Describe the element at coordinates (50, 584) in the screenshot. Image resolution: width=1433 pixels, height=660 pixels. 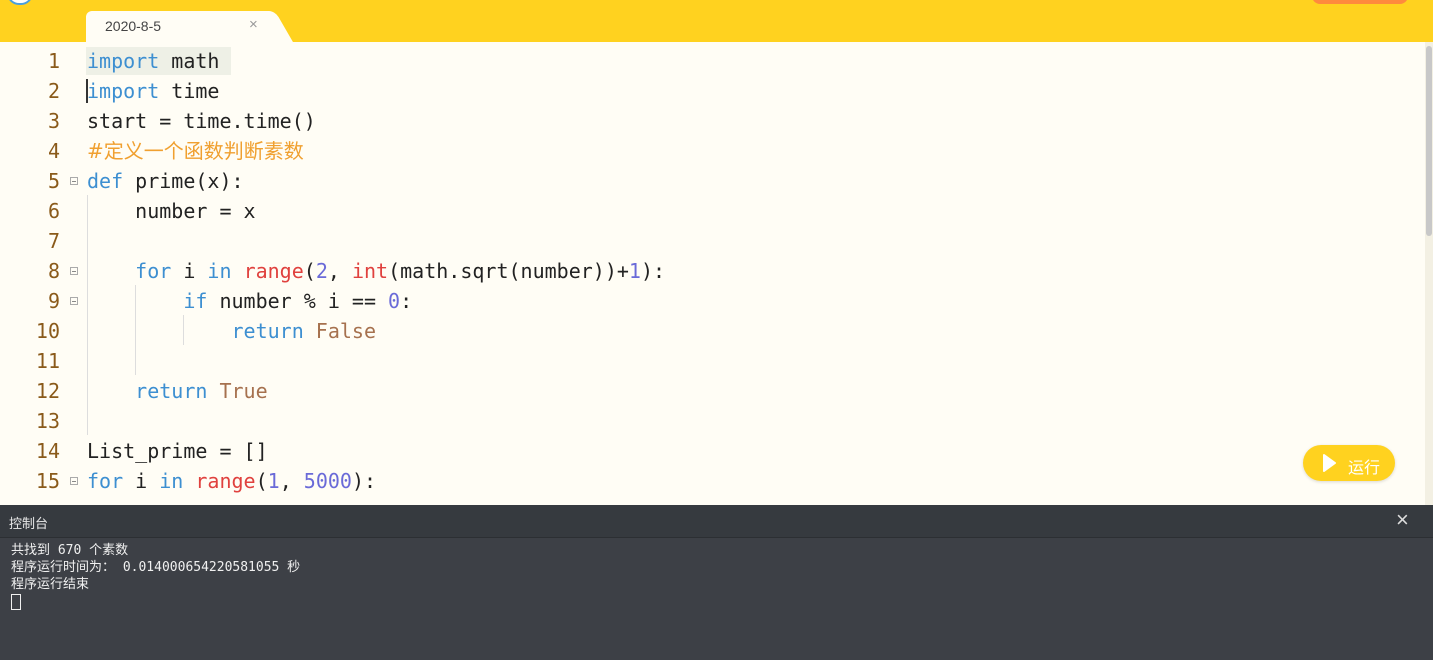
I see `console-line: 程序运行结束` at that location.